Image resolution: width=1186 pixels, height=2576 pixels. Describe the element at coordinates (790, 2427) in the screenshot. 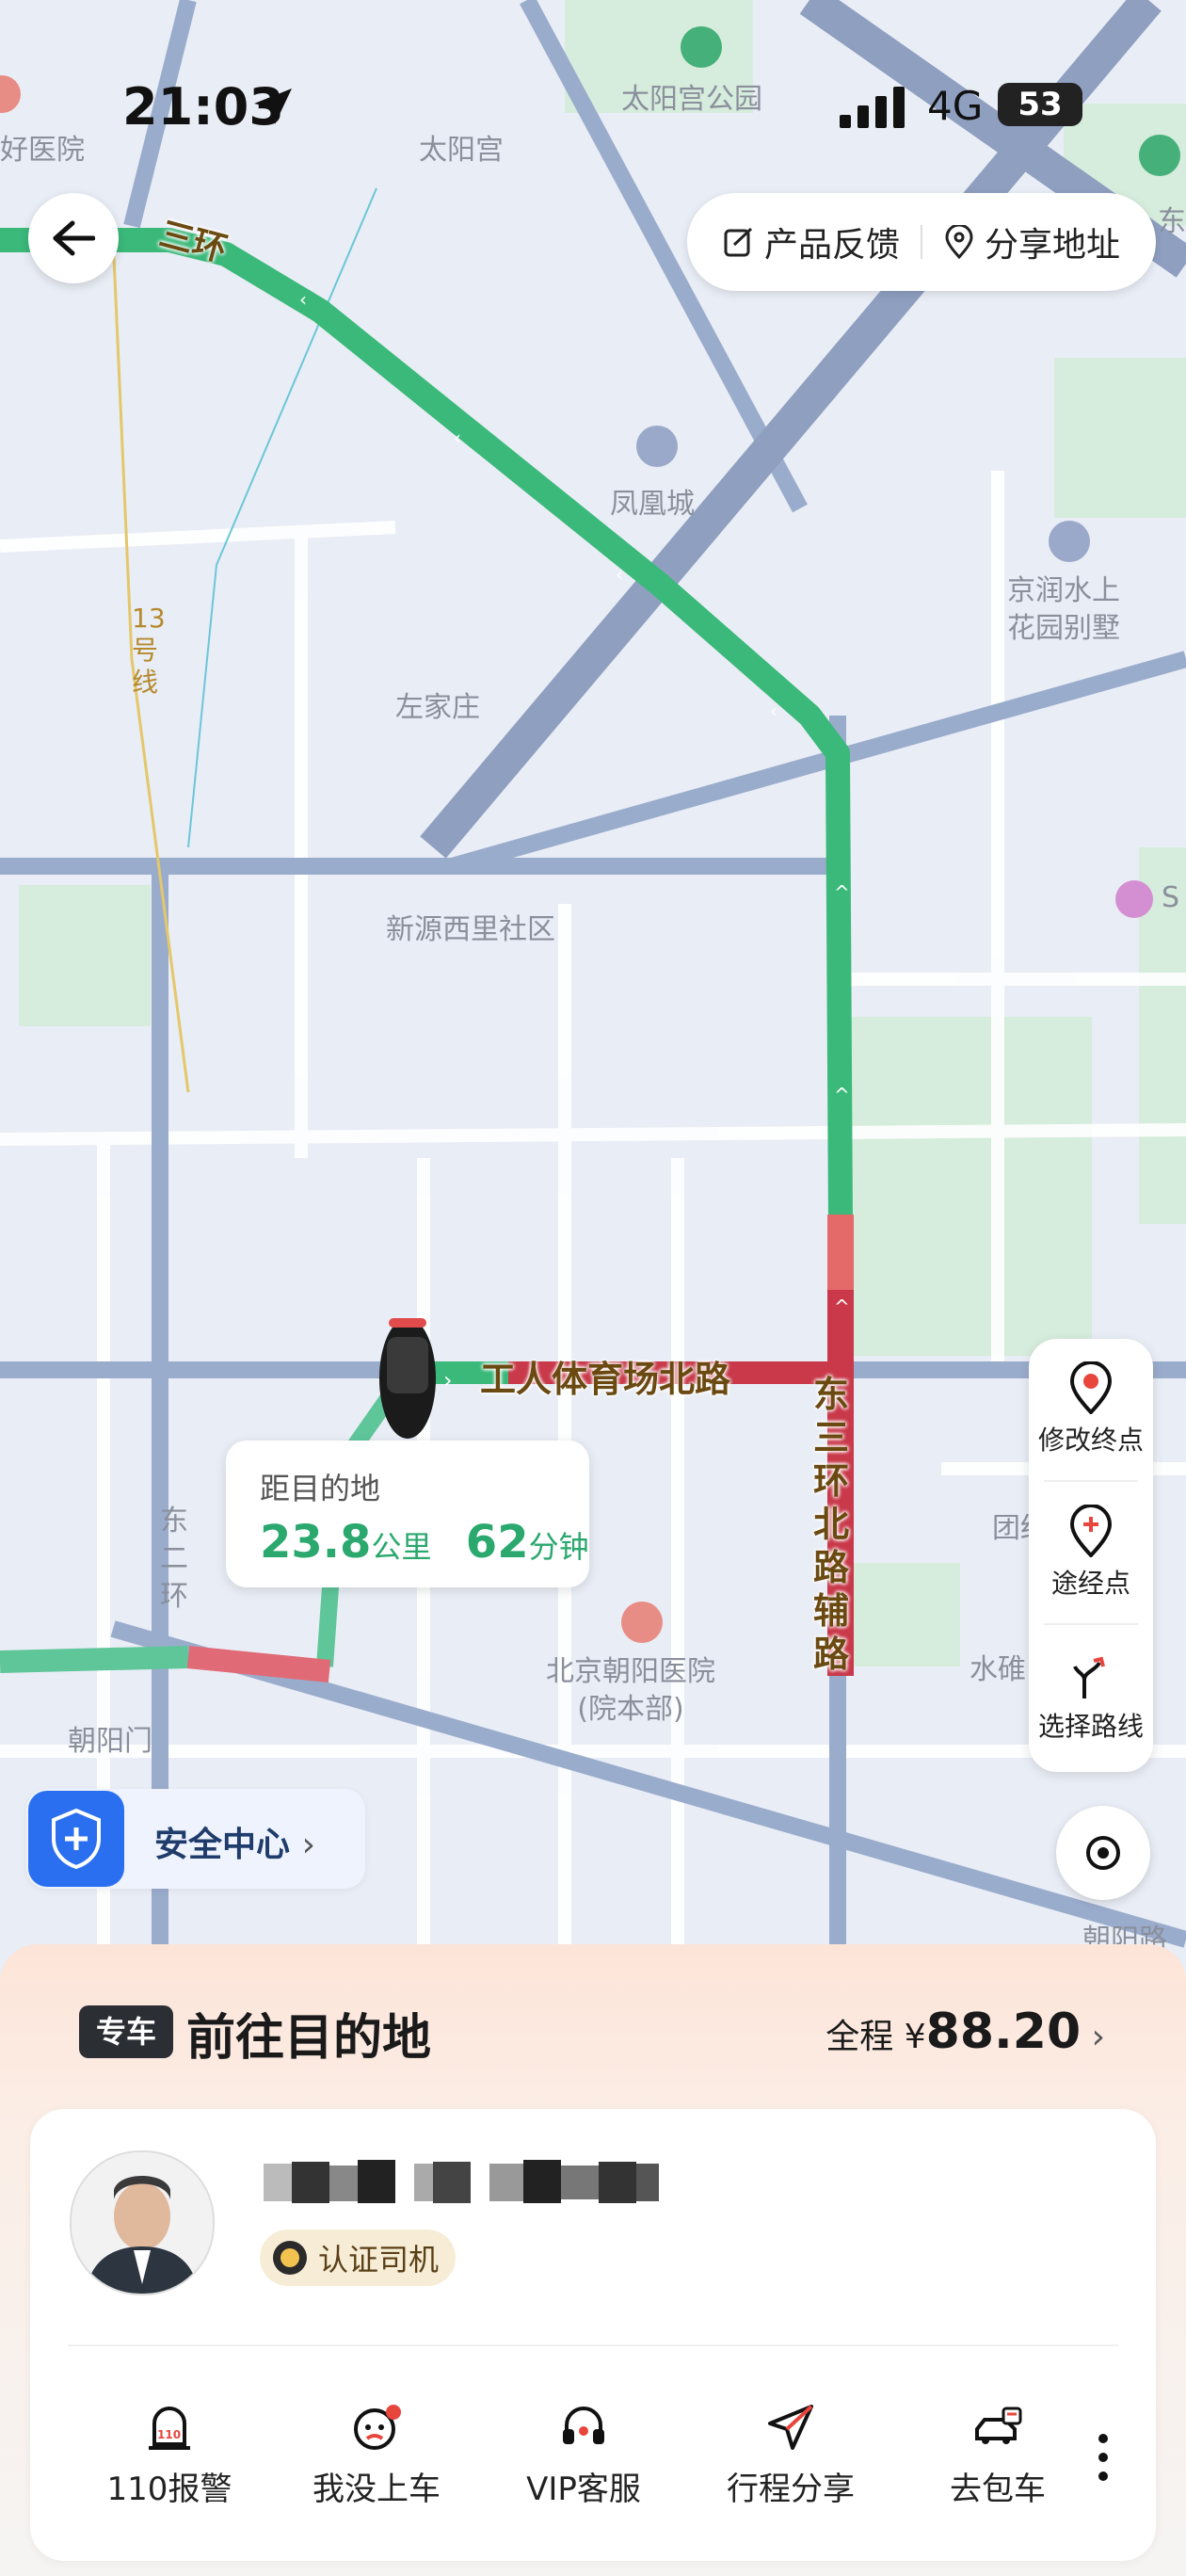

I see `share-arrow-icon` at that location.